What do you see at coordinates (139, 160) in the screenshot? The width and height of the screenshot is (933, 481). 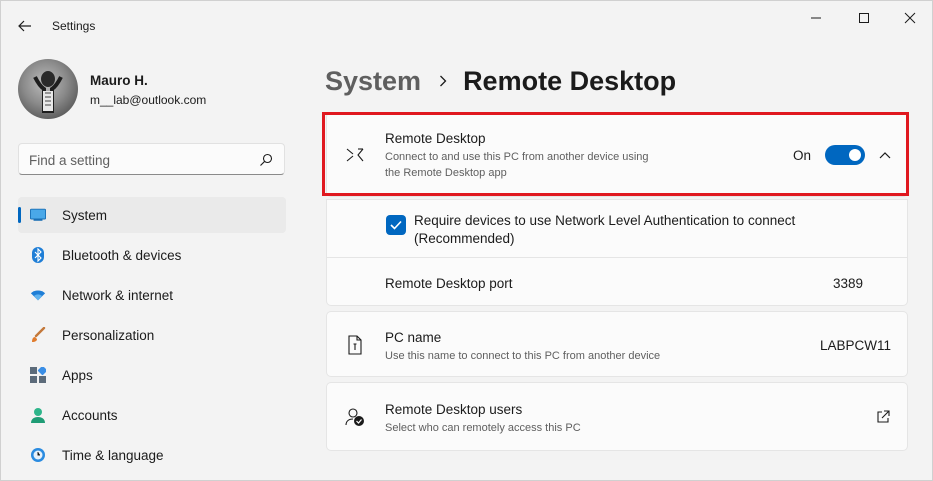 I see `search-input` at bounding box center [139, 160].